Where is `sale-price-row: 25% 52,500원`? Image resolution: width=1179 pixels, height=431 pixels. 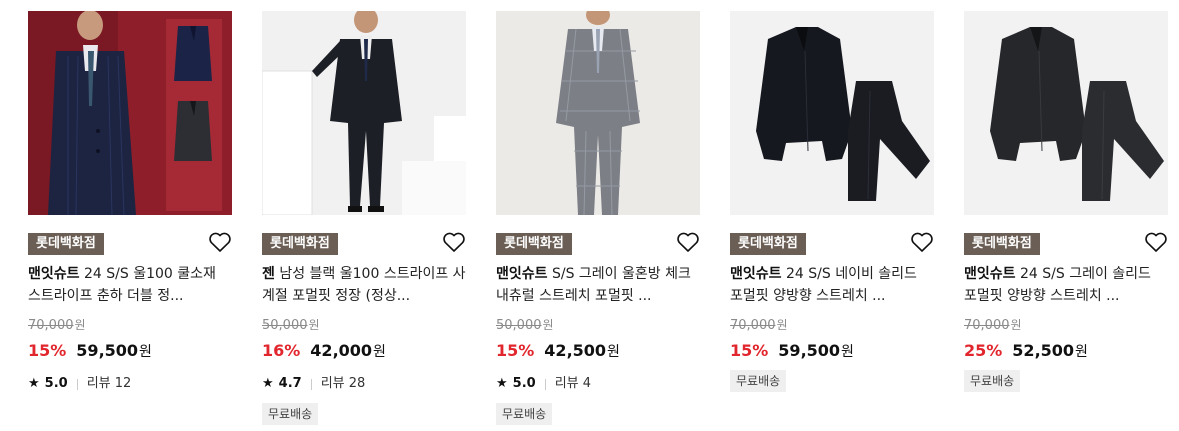 sale-price-row: 25% 52,500원 is located at coordinates (1066, 351).